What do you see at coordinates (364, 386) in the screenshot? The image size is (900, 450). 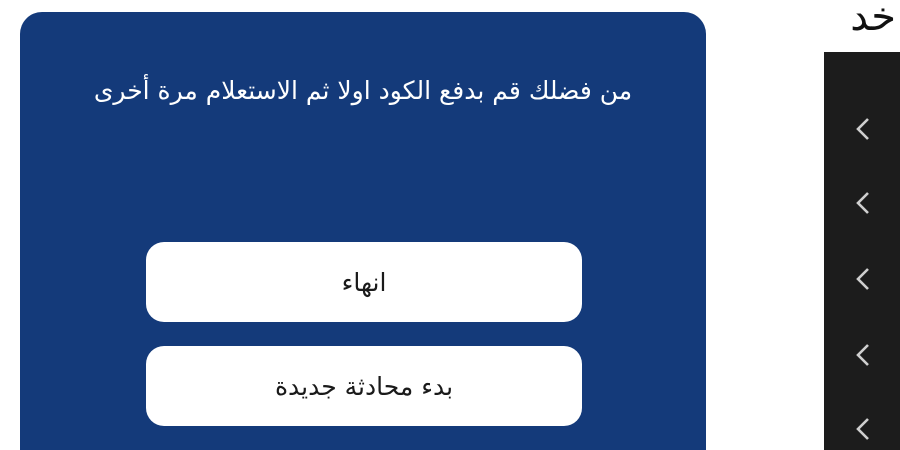 I see `new-chat-button: بدء محادثة جديدة` at bounding box center [364, 386].